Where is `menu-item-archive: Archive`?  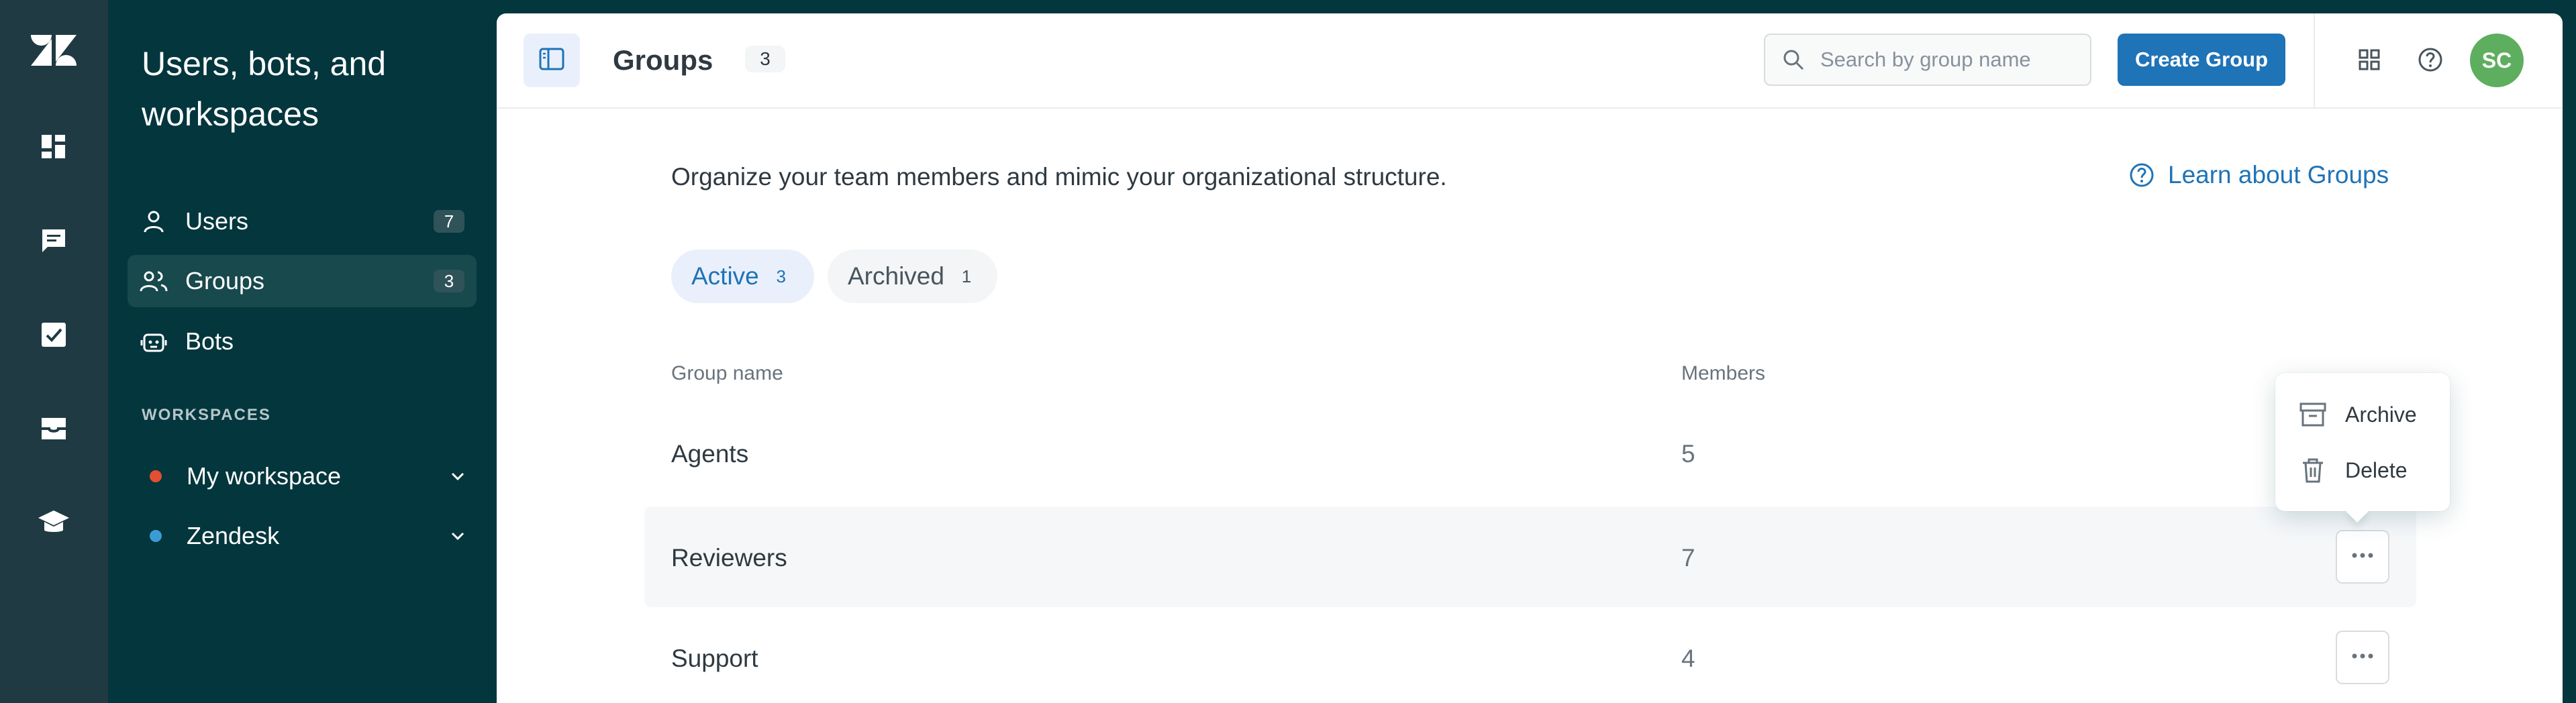 menu-item-archive: Archive is located at coordinates (2362, 414).